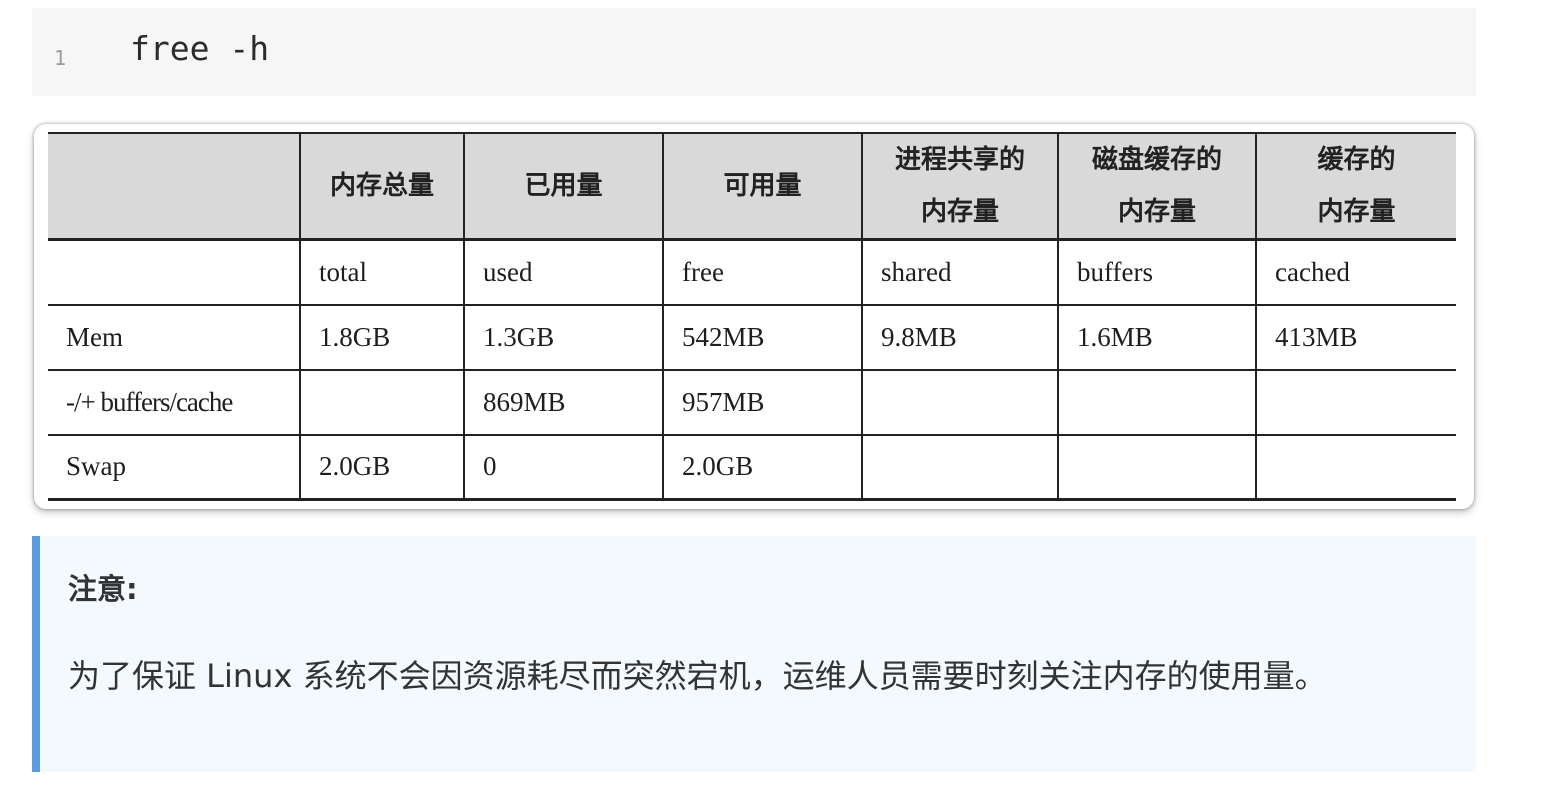  What do you see at coordinates (563, 467) in the screenshot?
I see `table-cell: 0` at bounding box center [563, 467].